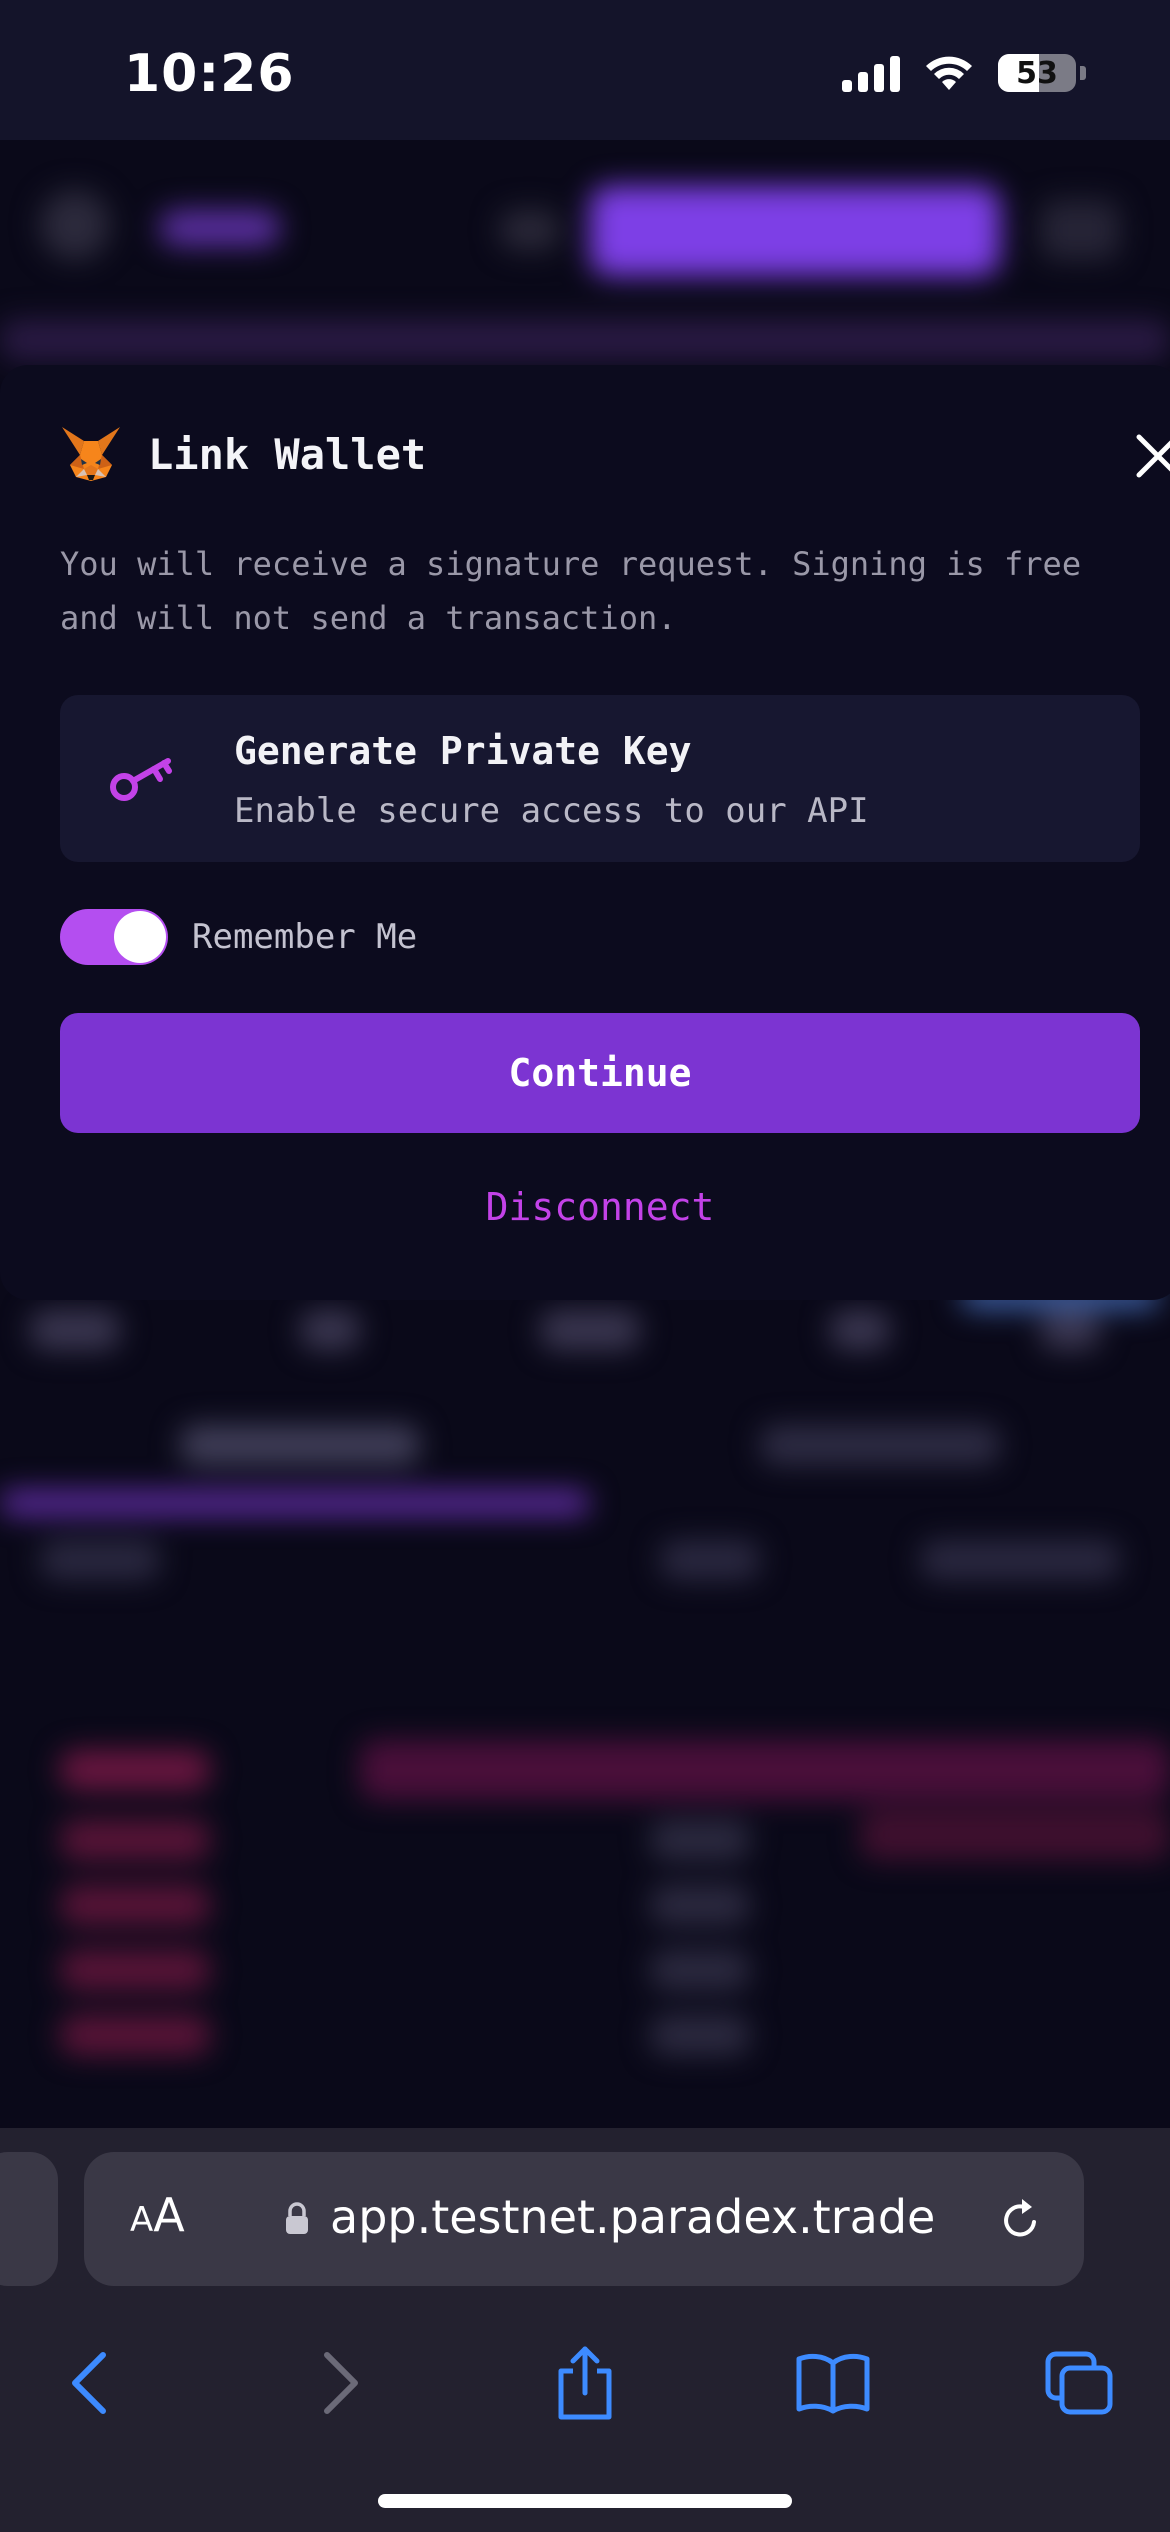  I want to click on battery-icon: 53, so click(1037, 73).